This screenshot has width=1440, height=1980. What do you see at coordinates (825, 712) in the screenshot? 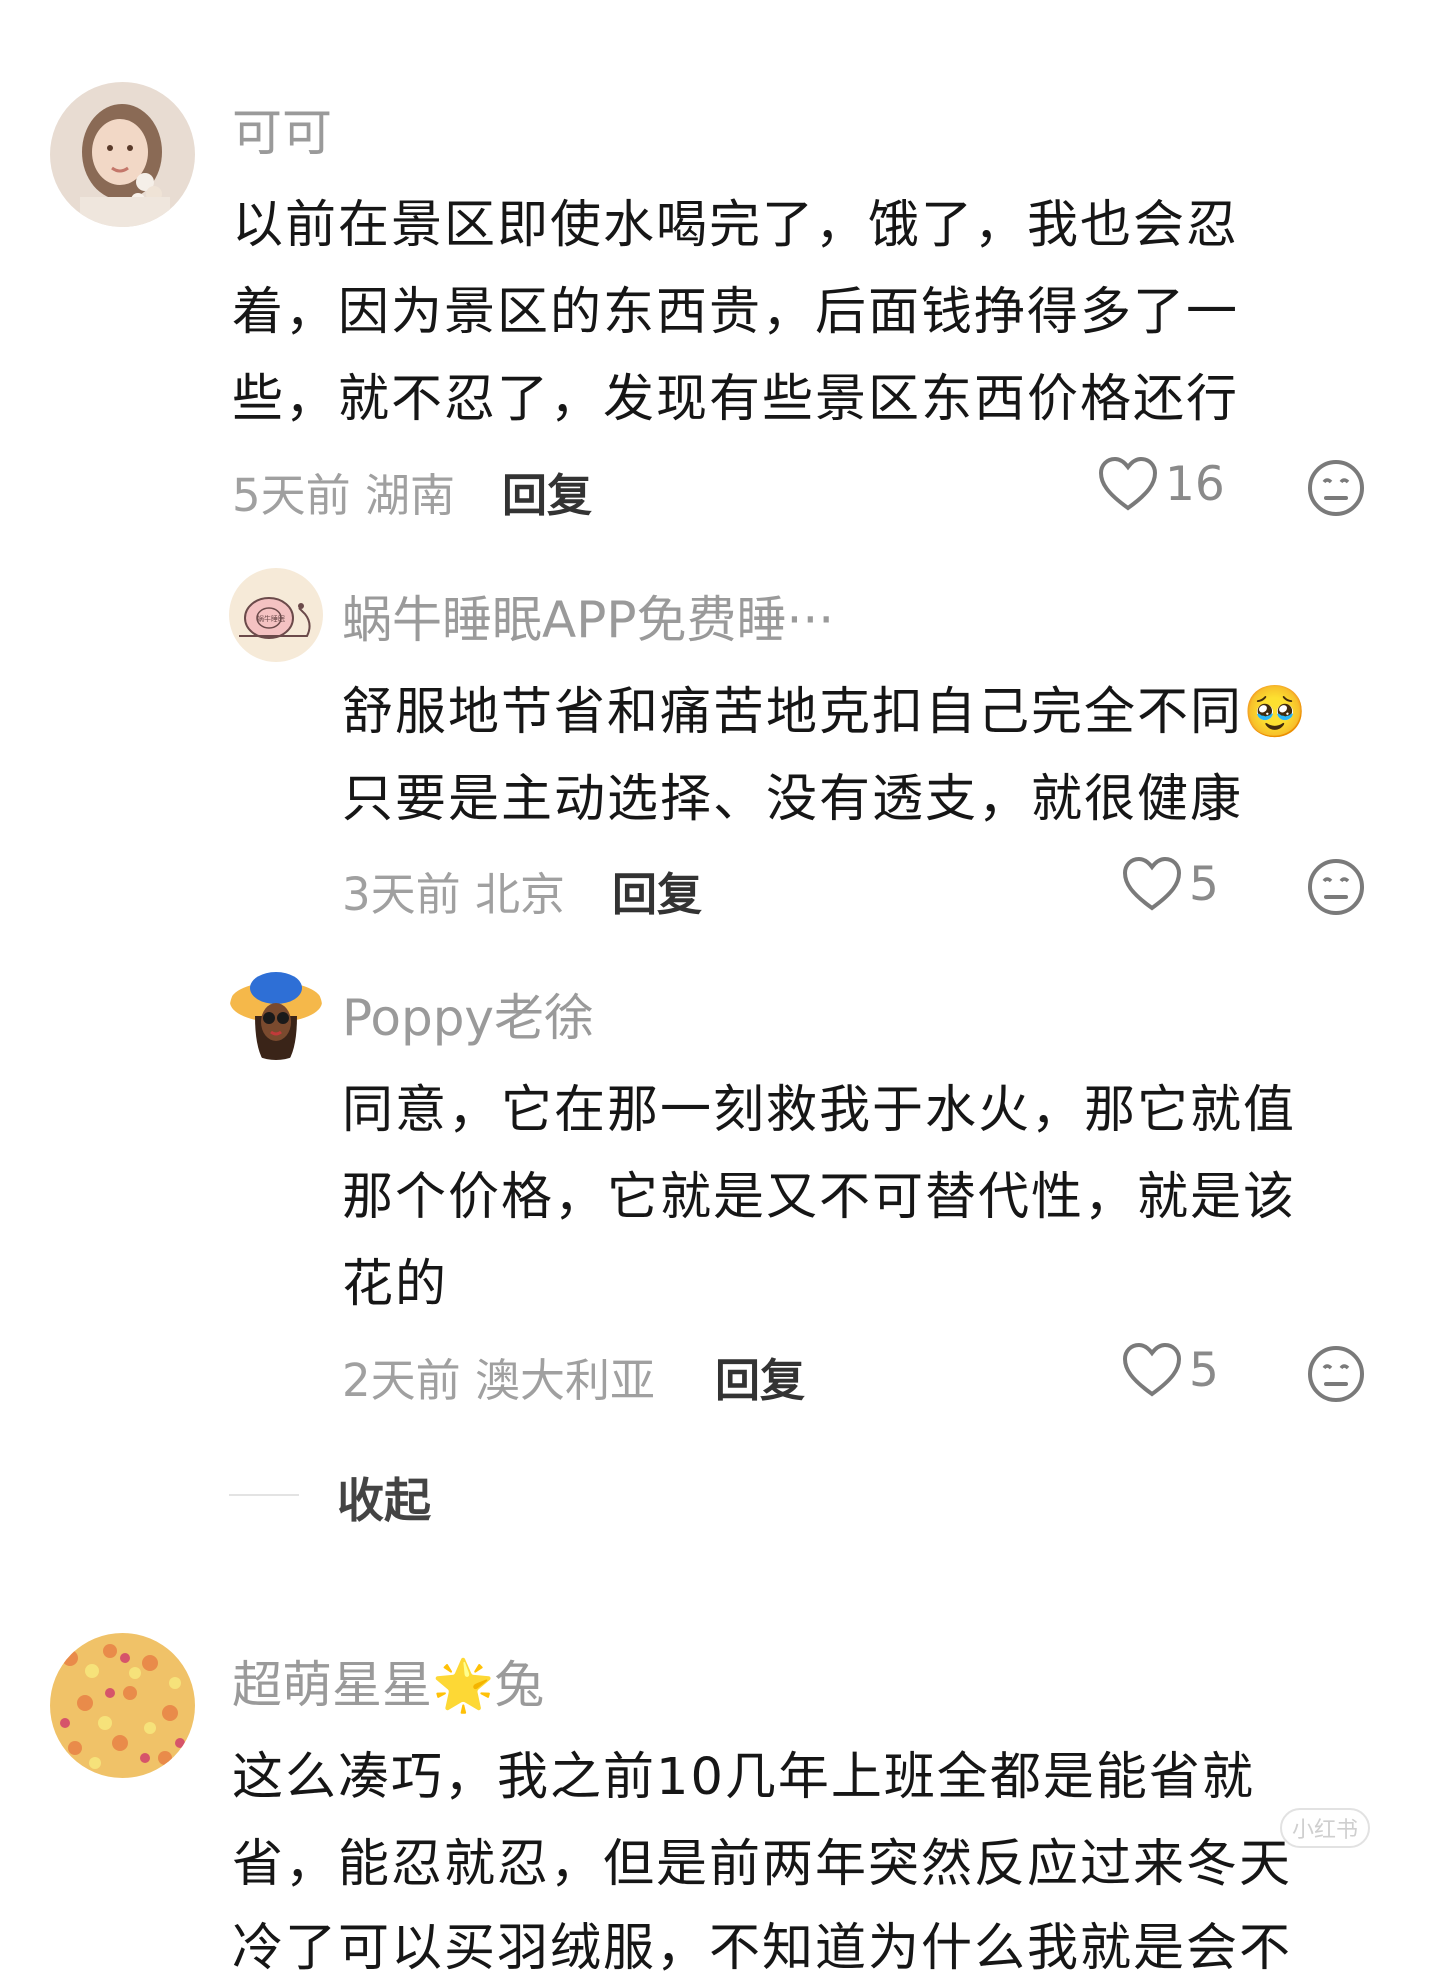
I see `comment-text-line: 舒服地节省和痛苦地克扣自己完全不同🥹` at bounding box center [825, 712].